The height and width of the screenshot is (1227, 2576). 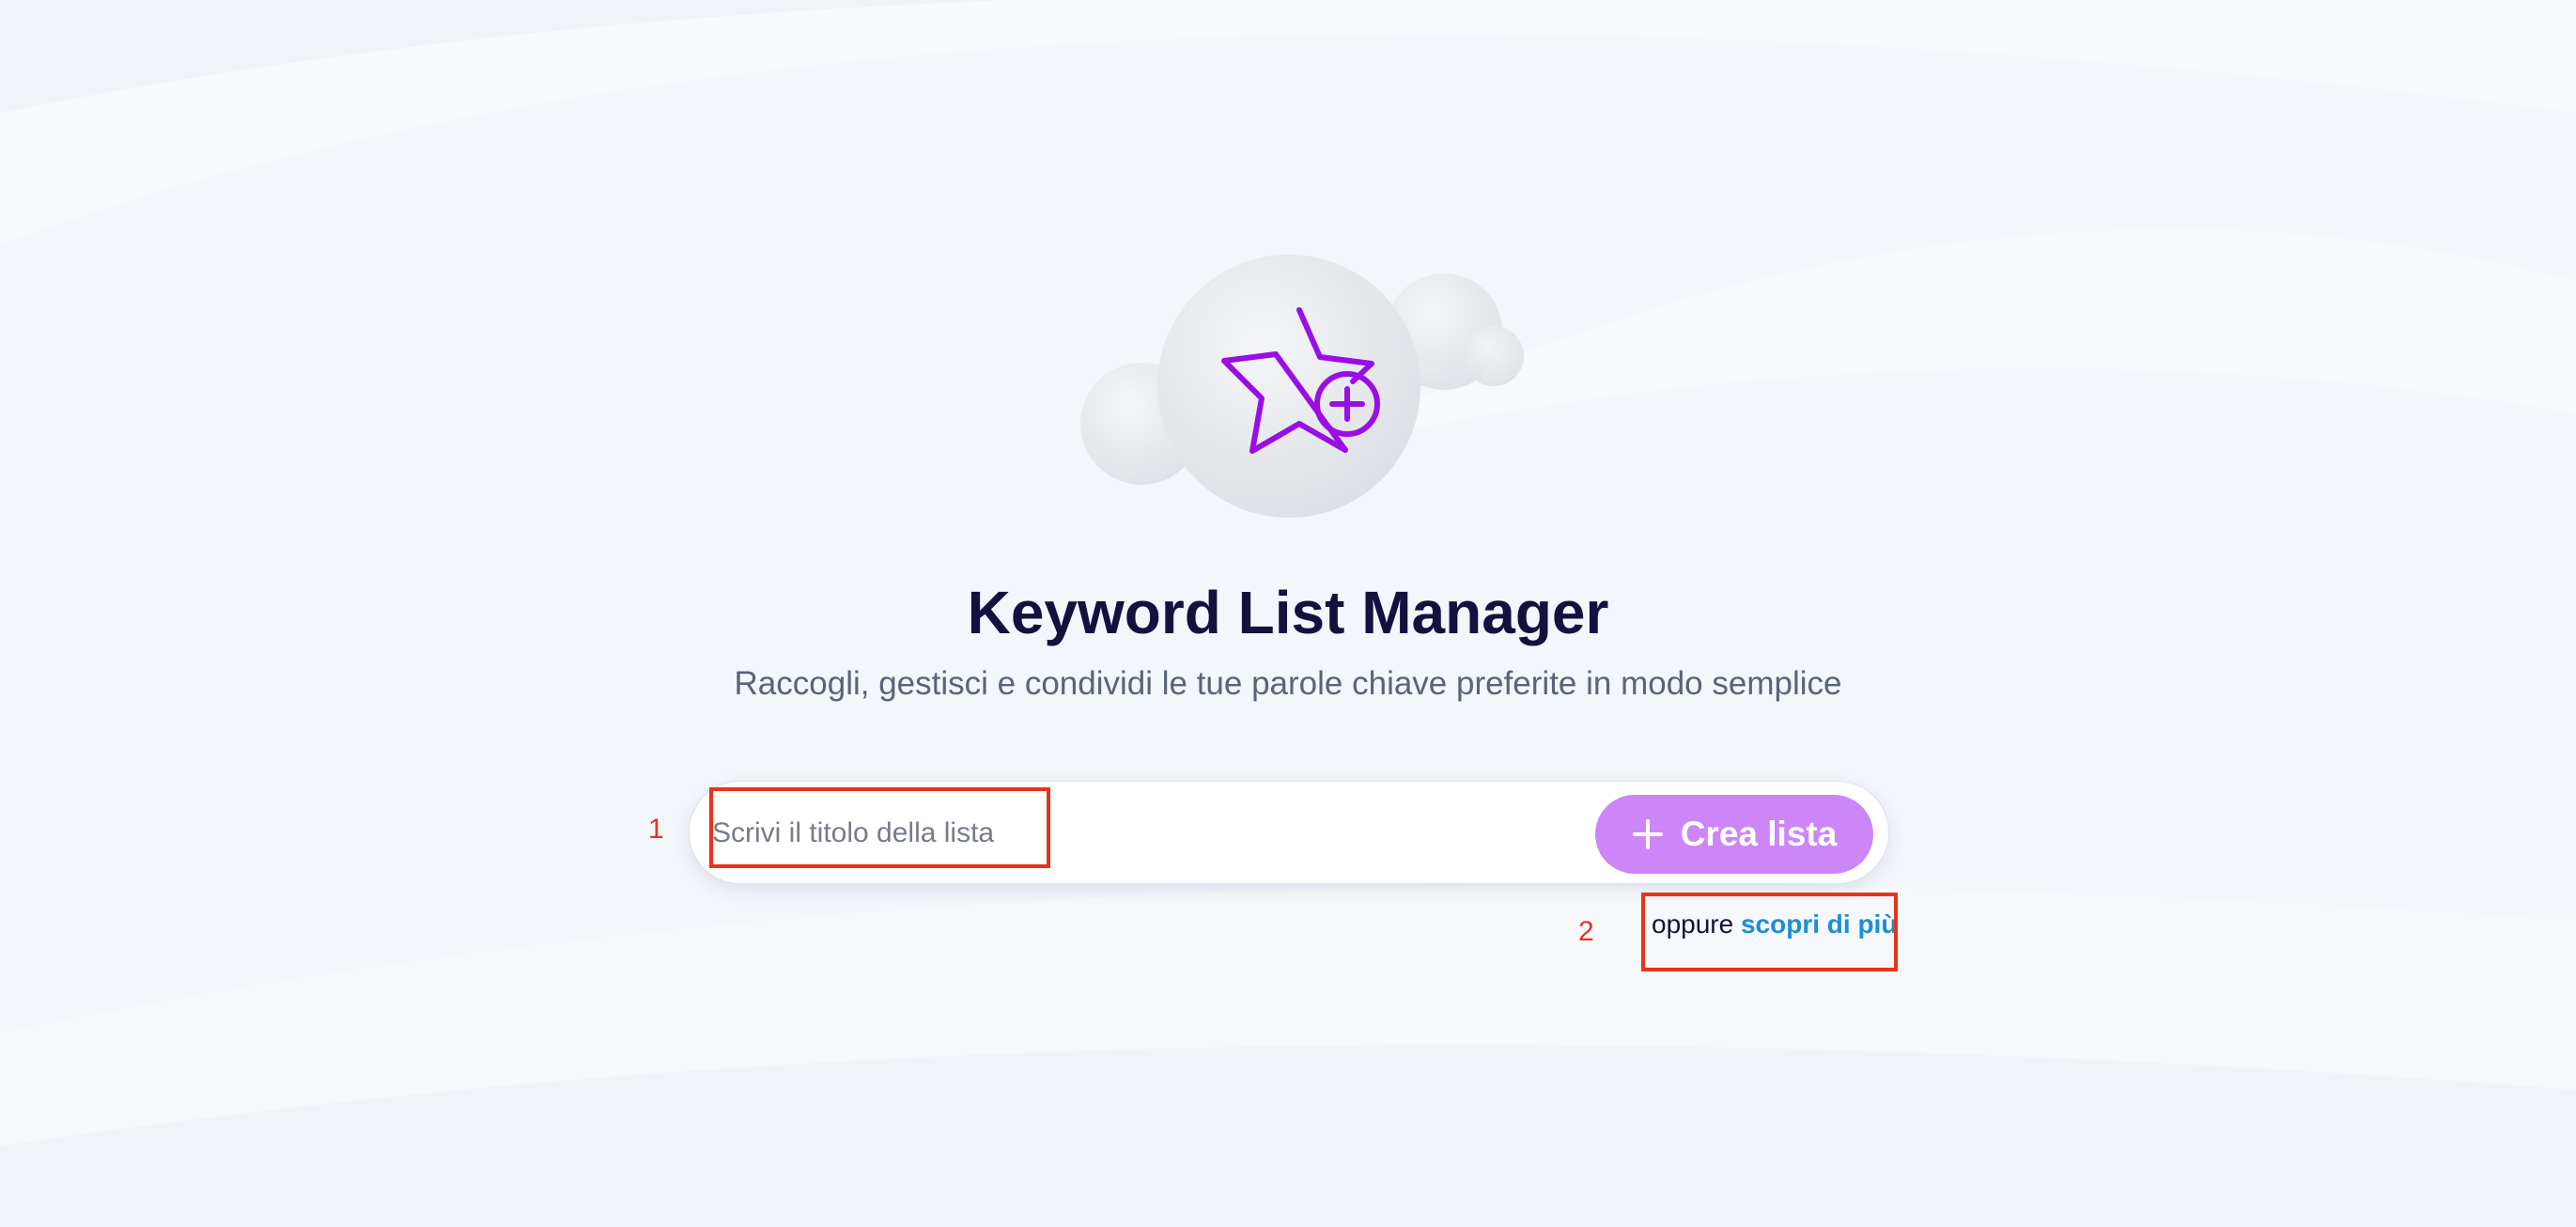 What do you see at coordinates (1302, 386) in the screenshot?
I see `hero-illustration` at bounding box center [1302, 386].